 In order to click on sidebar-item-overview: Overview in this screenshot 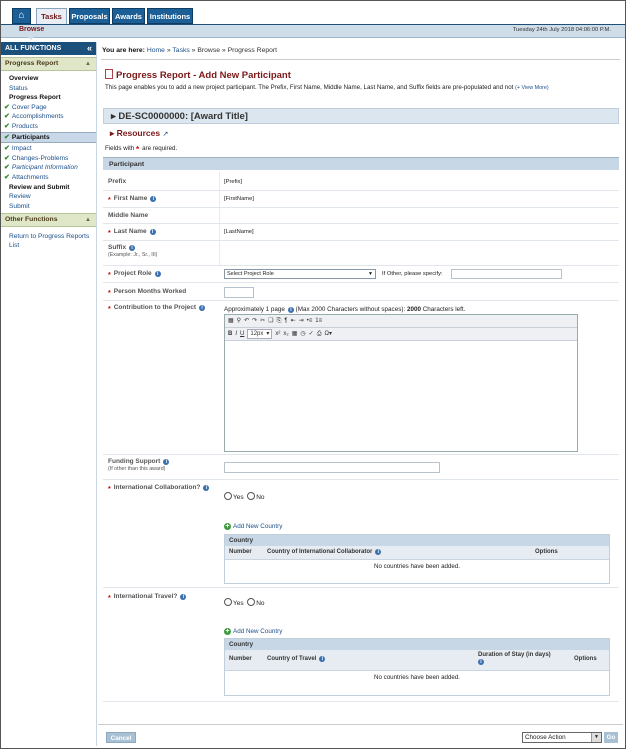, I will do `click(24, 78)`.